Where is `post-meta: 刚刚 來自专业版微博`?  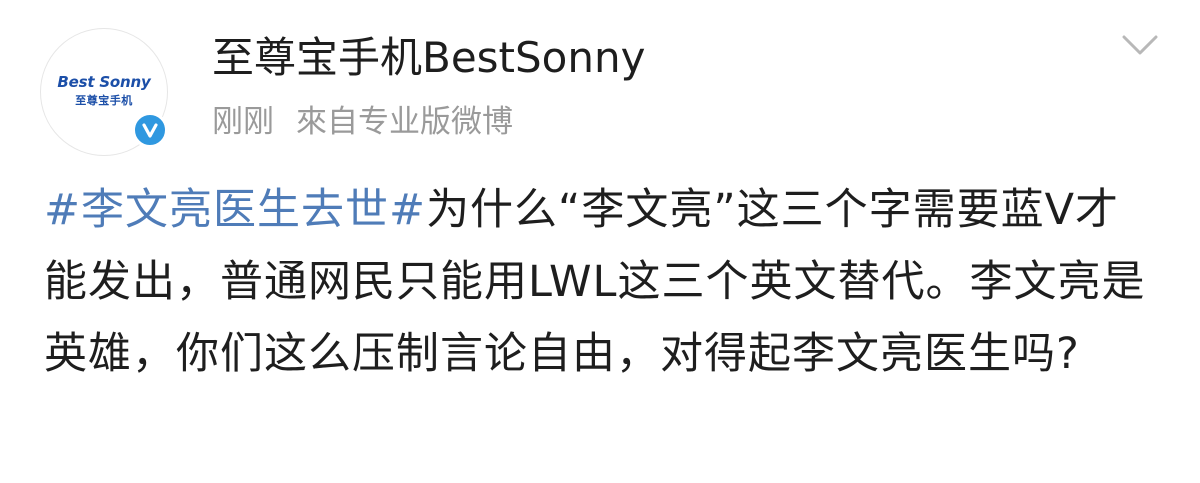
post-meta: 刚刚 來自专业版微博 is located at coordinates (362, 122).